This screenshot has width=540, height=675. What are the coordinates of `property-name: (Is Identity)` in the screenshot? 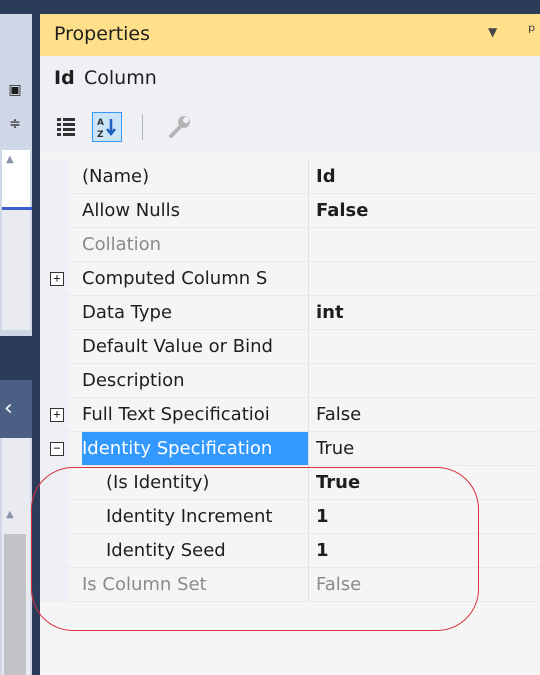 It's located at (158, 482).